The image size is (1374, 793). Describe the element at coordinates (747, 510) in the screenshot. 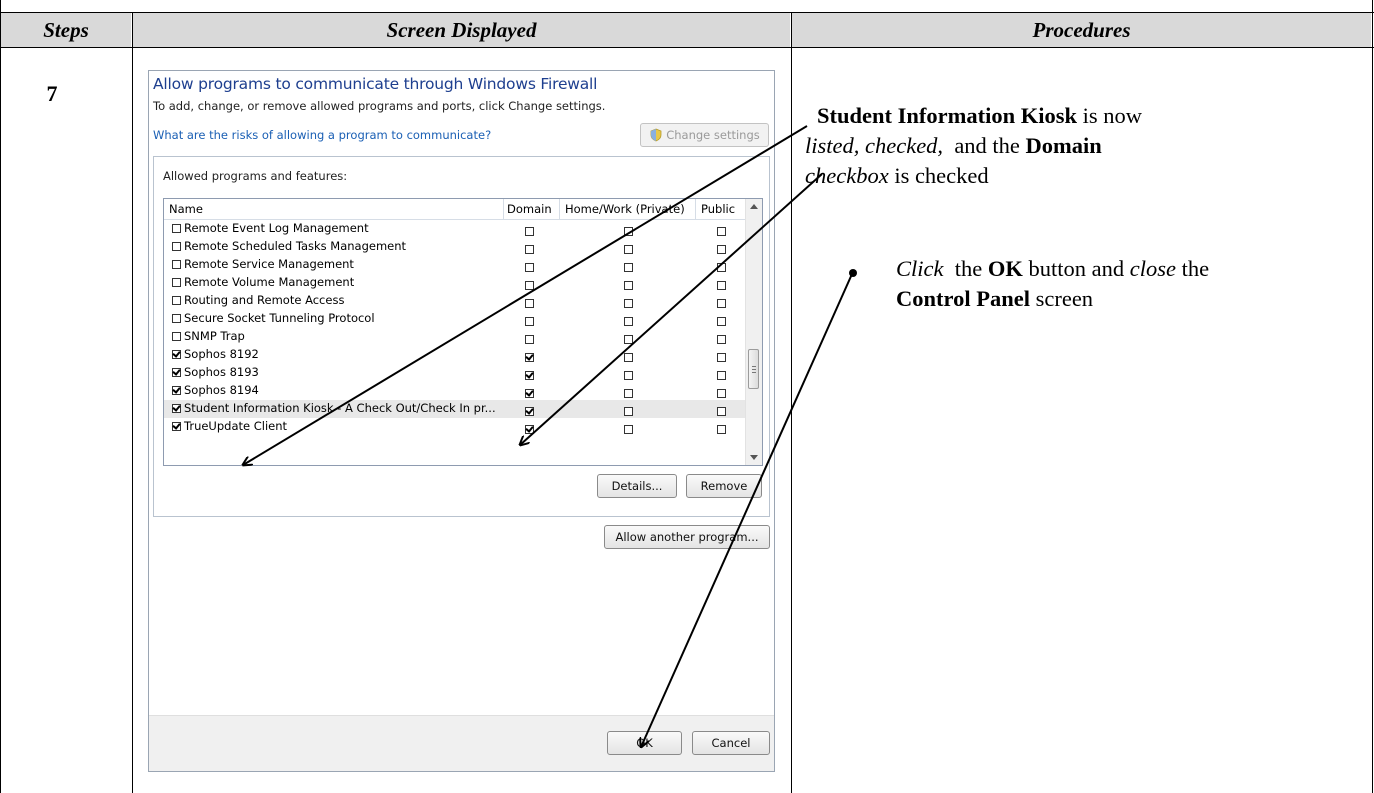

I see `arrow-to-ok-button` at that location.